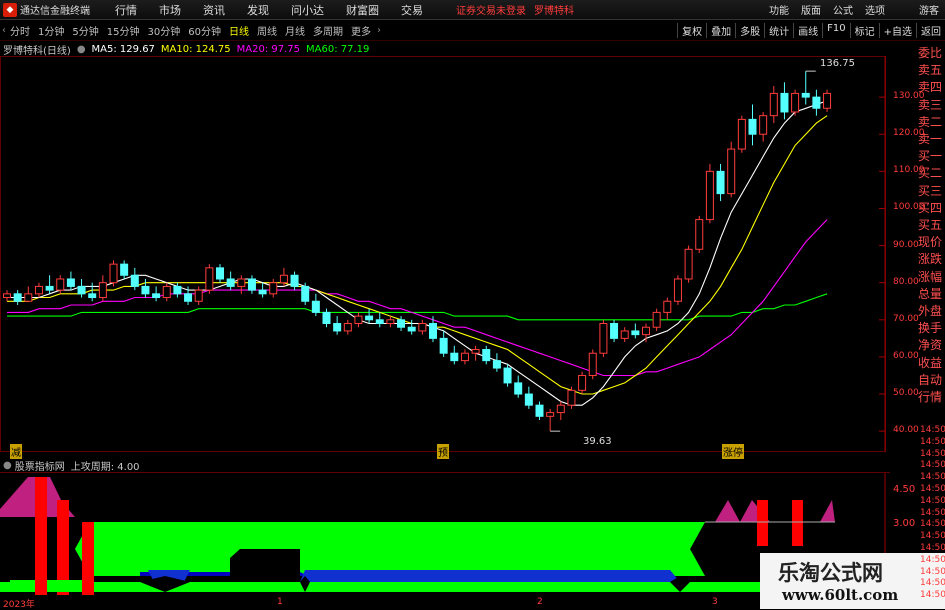 The height and width of the screenshot is (610, 945). Describe the element at coordinates (491, 9) in the screenshot. I see `login-alert: 证券交易未登录` at that location.